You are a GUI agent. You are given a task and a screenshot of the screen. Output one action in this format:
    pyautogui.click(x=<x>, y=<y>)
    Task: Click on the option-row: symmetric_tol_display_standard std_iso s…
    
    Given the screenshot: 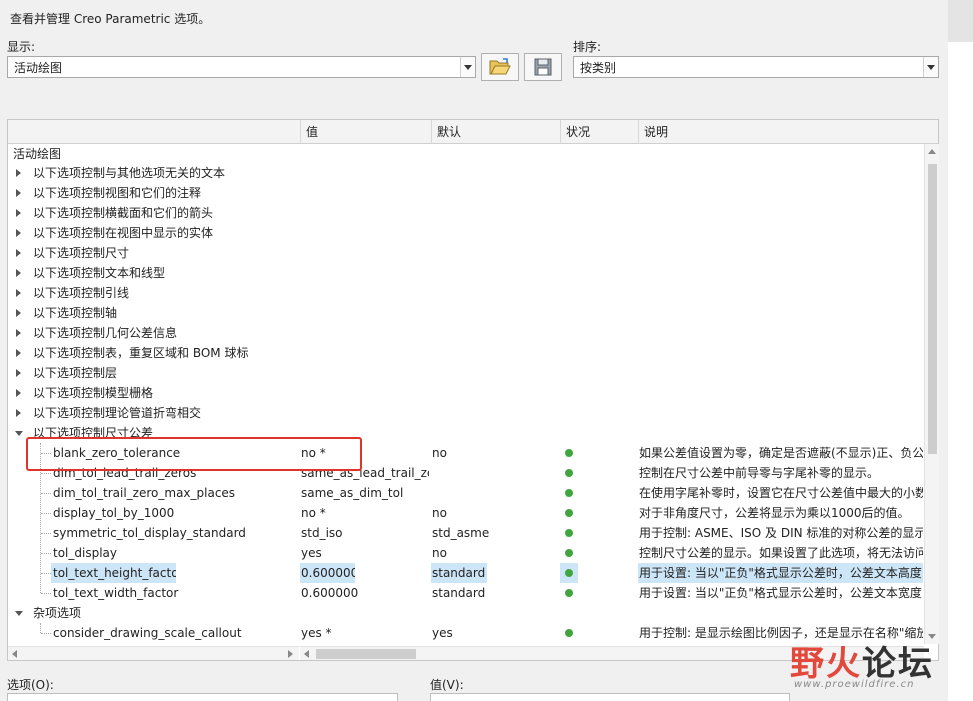 What is the action you would take?
    pyautogui.click(x=465, y=533)
    